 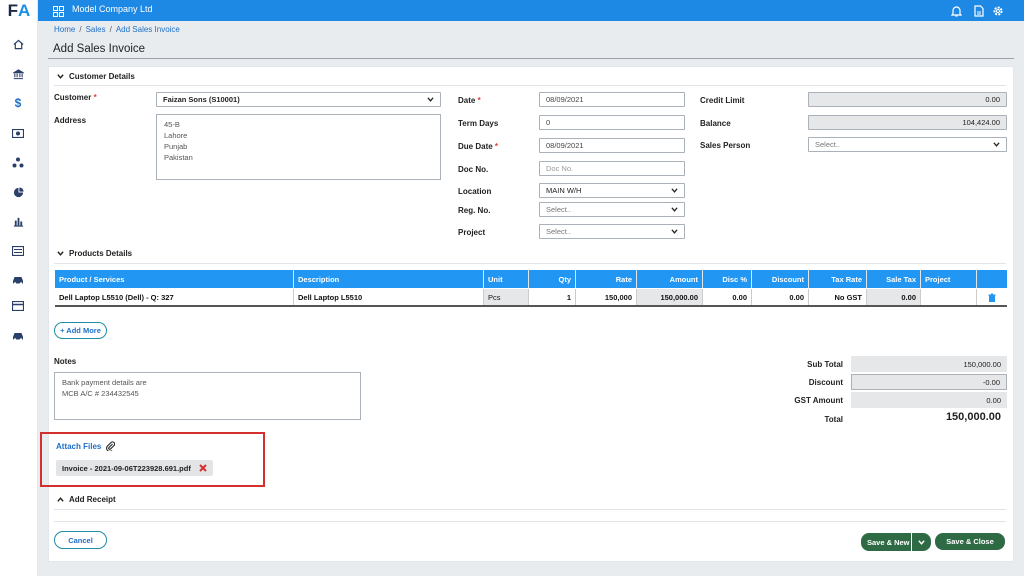 What do you see at coordinates (907, 144) in the screenshot?
I see `sales-person-select: Select..` at bounding box center [907, 144].